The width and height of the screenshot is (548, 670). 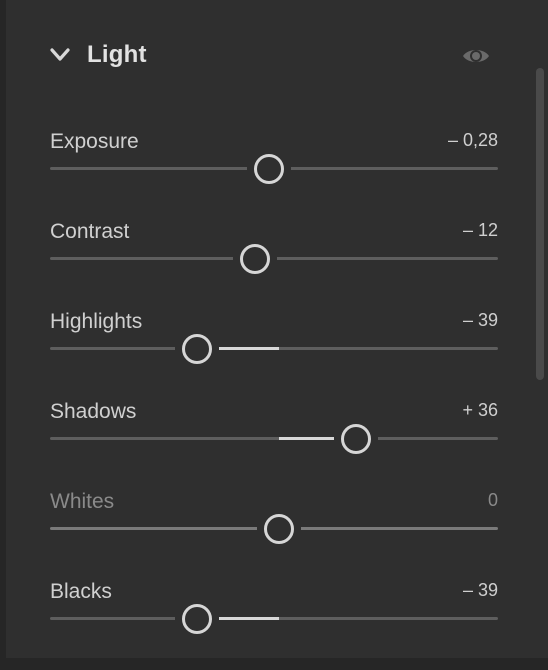 I want to click on exposure-slider-row: Exposure – 0,28, so click(x=274, y=175).